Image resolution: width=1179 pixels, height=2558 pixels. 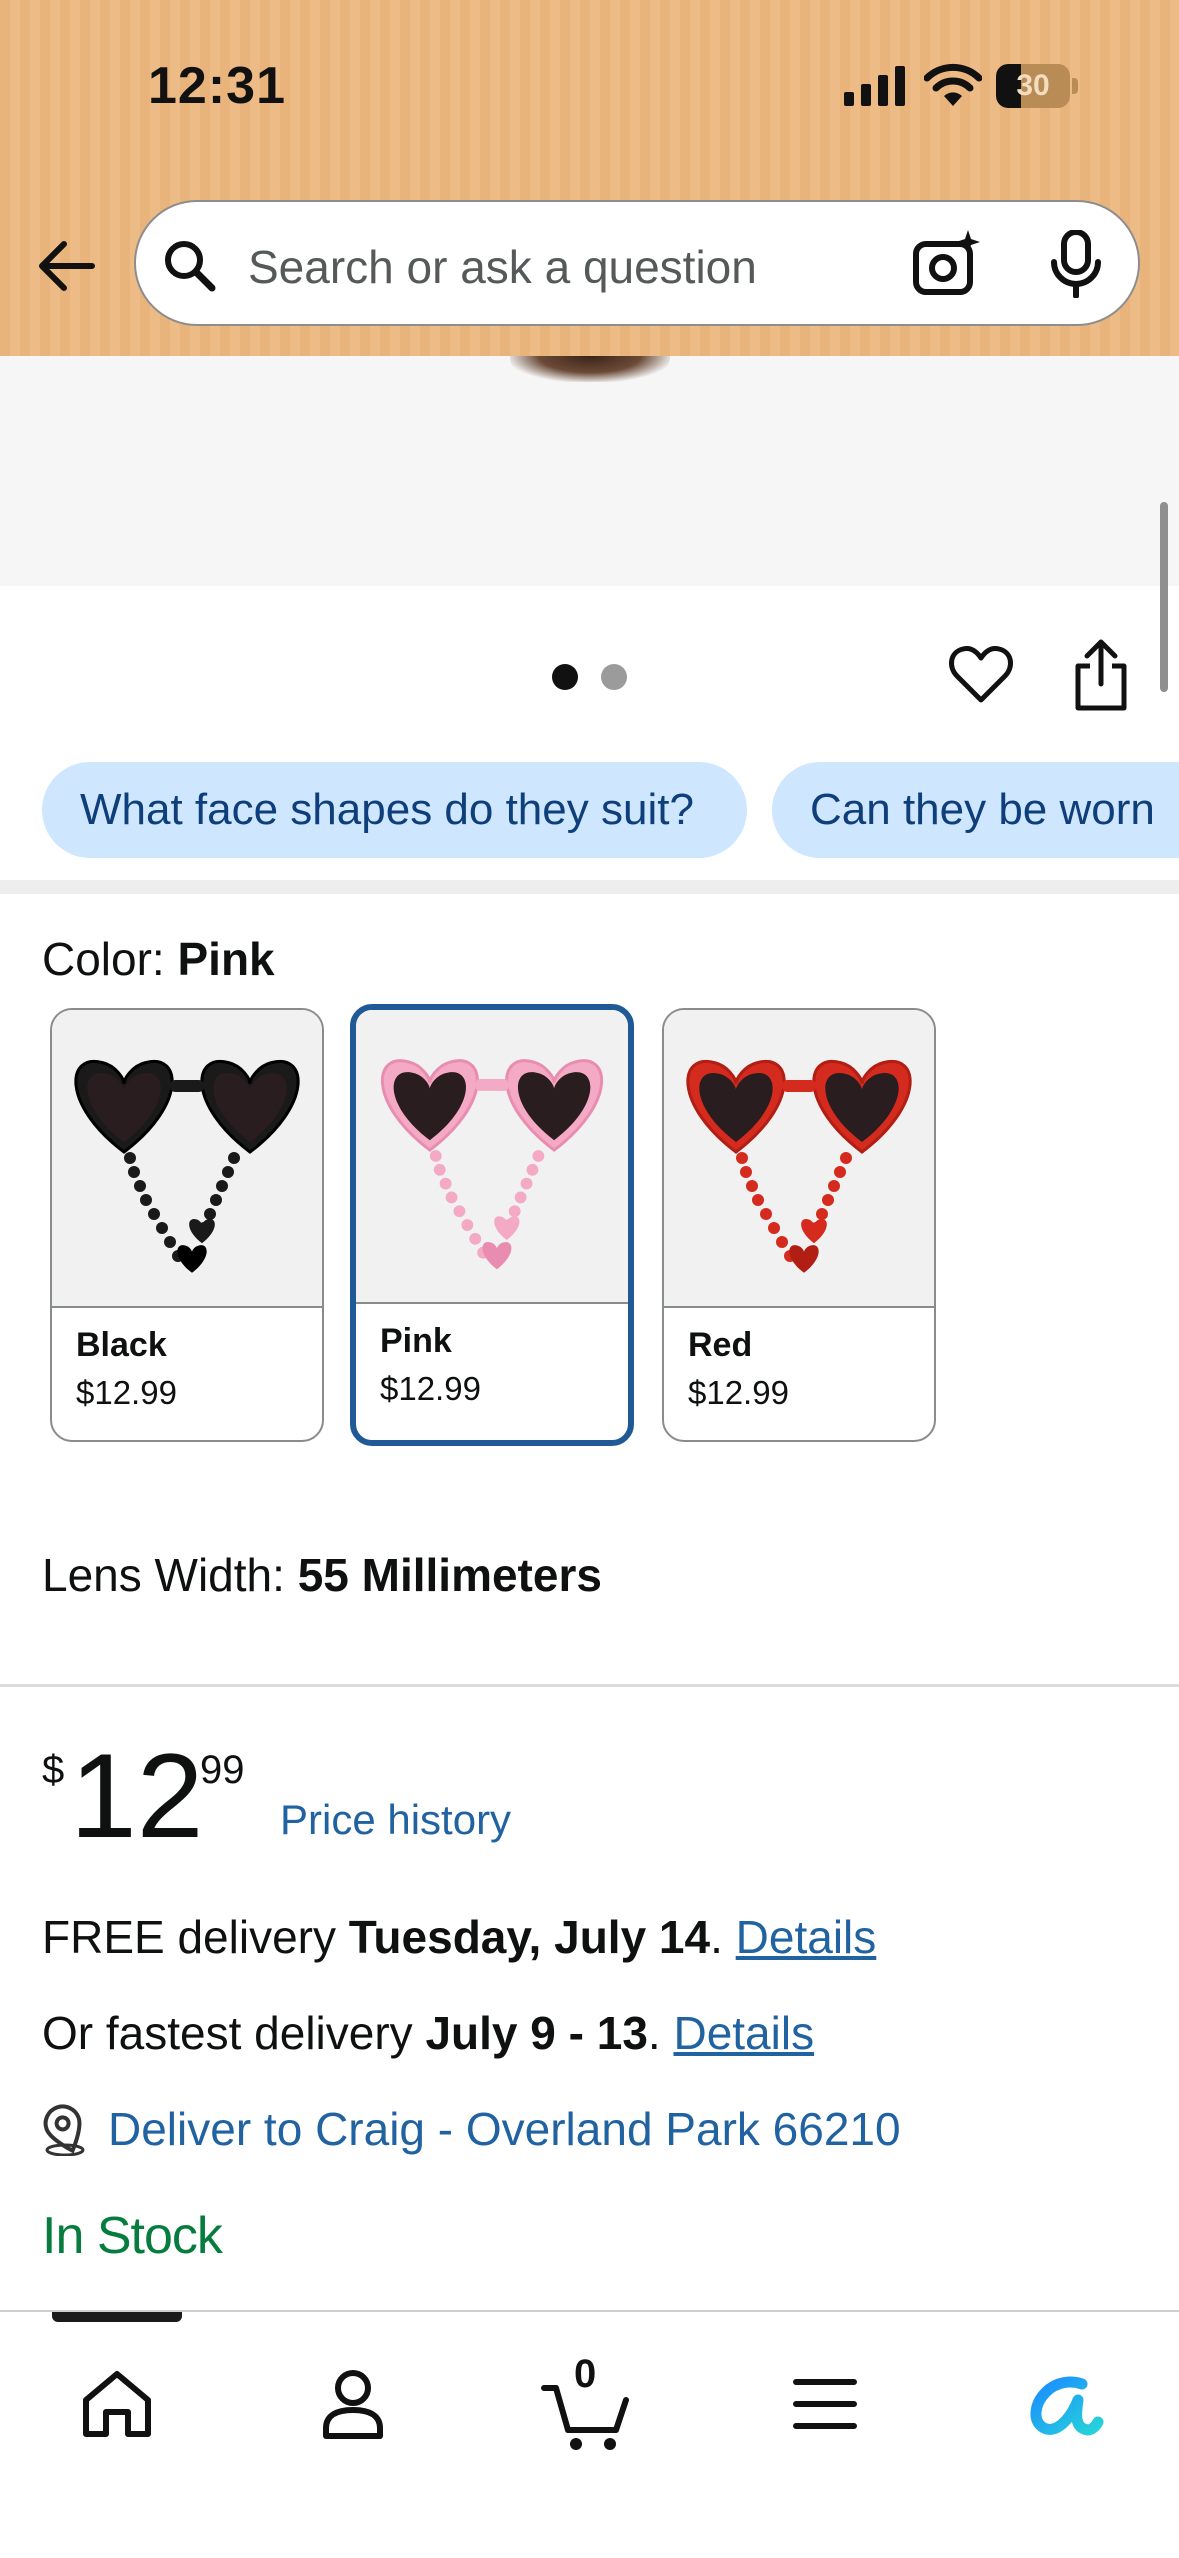 I want to click on color-swatch-black: Black $12.99, so click(x=187, y=1225).